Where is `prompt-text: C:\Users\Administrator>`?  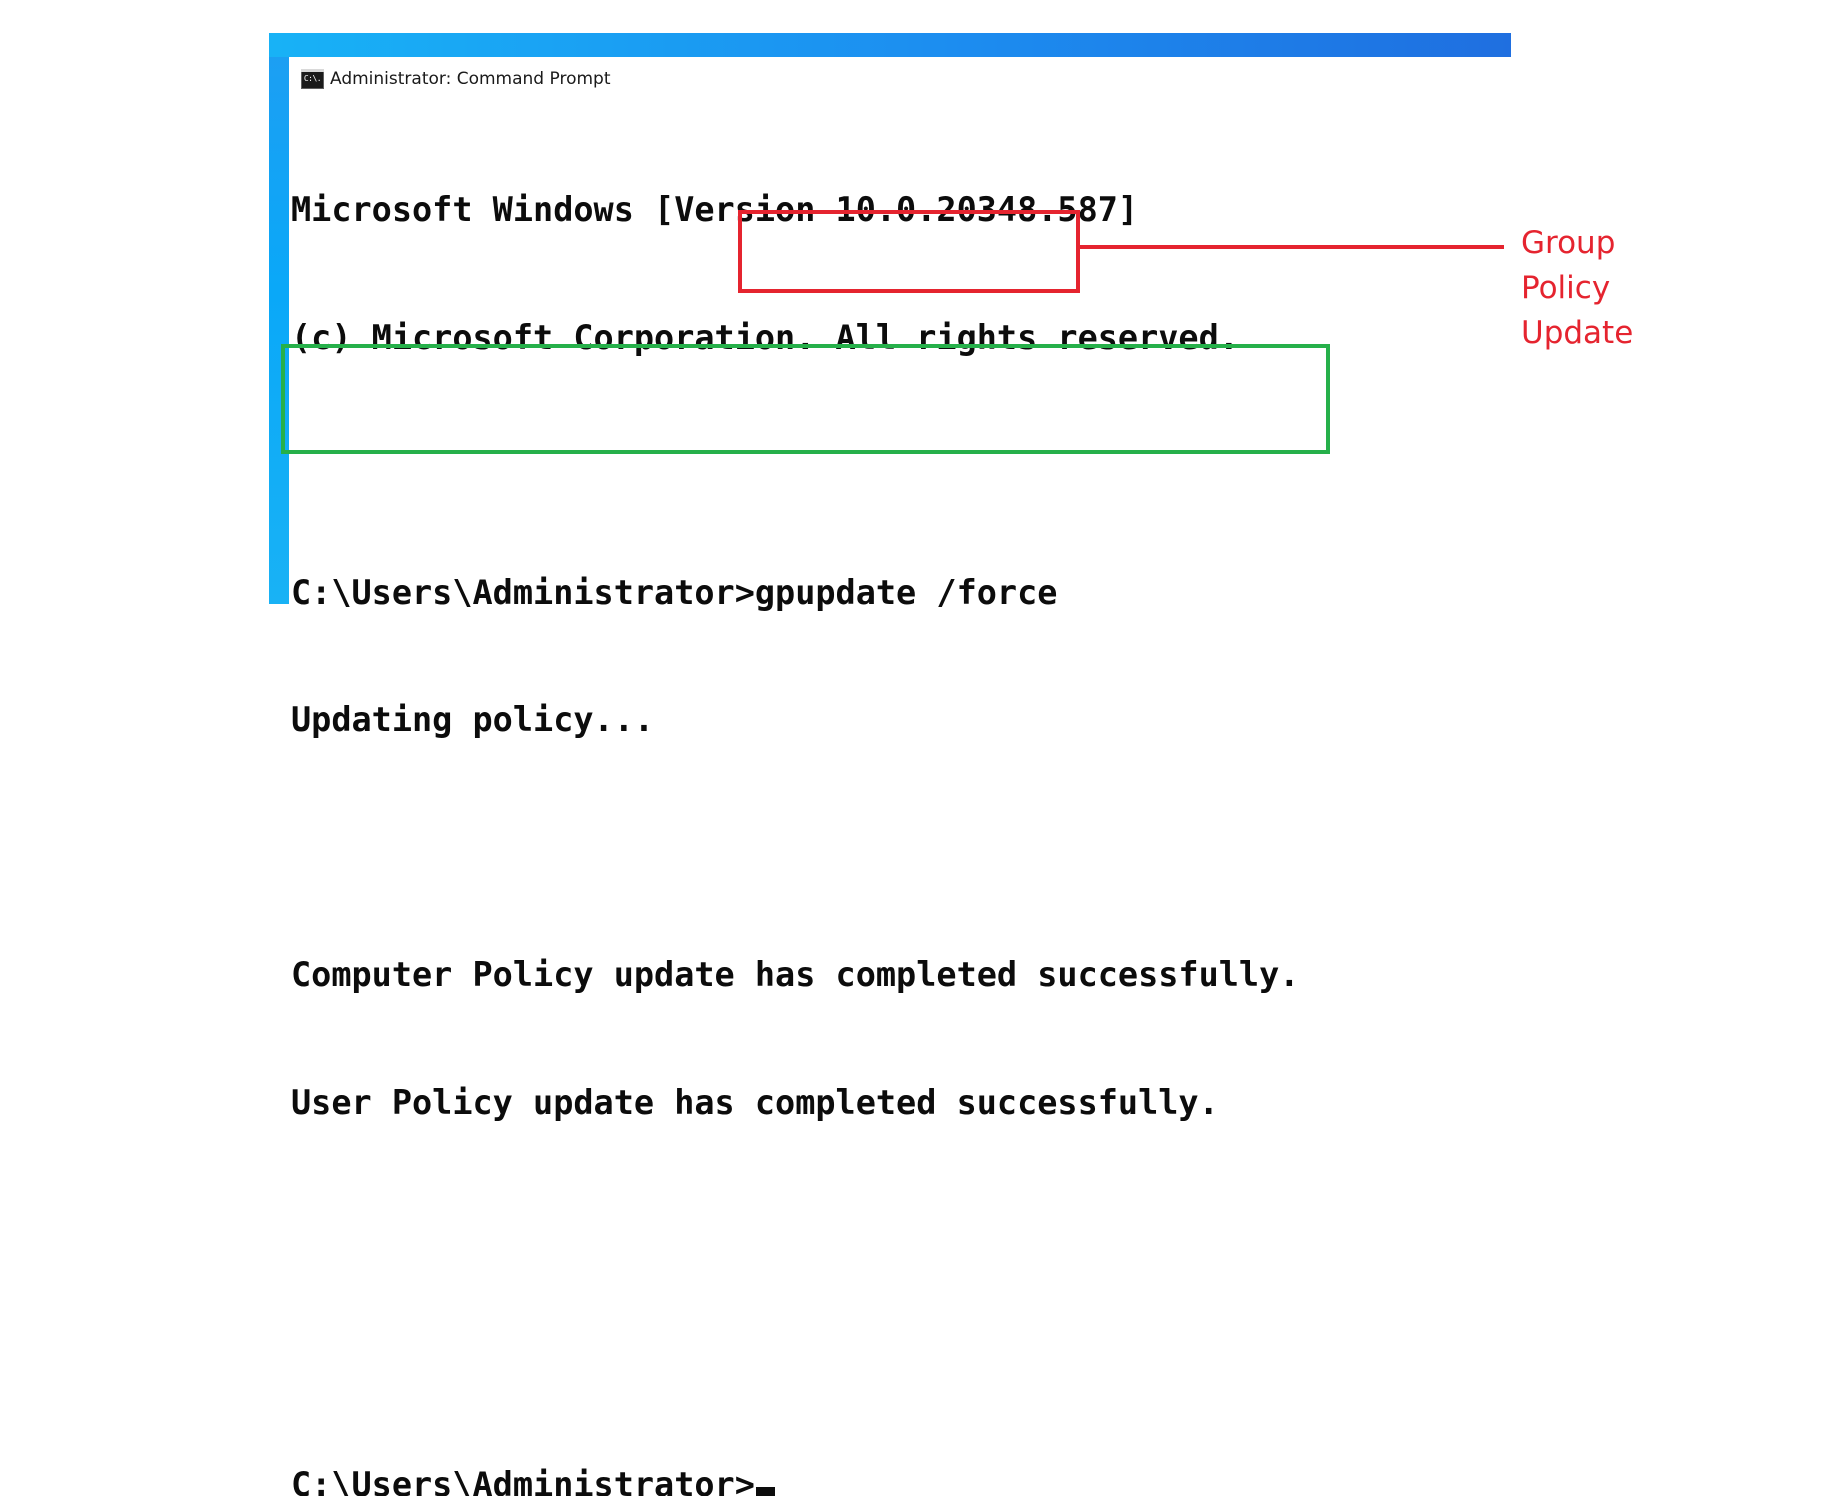
prompt-text: C:\Users\Administrator> is located at coordinates (523, 1480).